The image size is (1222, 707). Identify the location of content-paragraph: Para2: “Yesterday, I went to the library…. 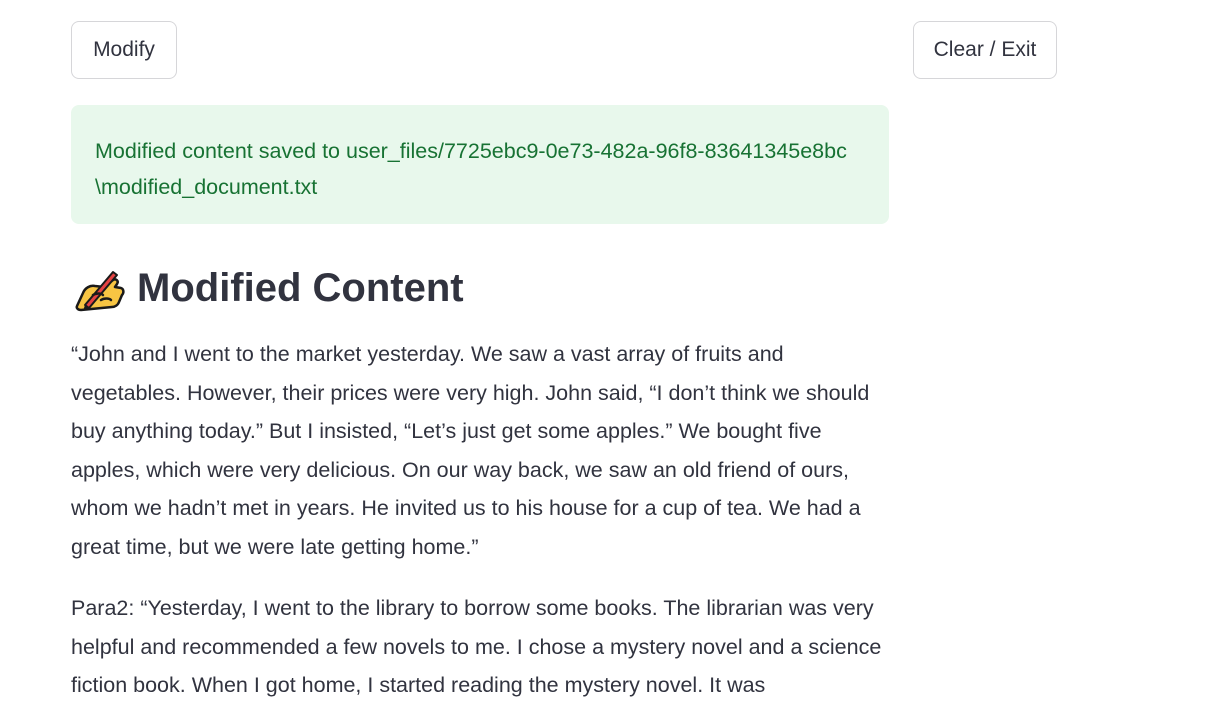
(476, 646).